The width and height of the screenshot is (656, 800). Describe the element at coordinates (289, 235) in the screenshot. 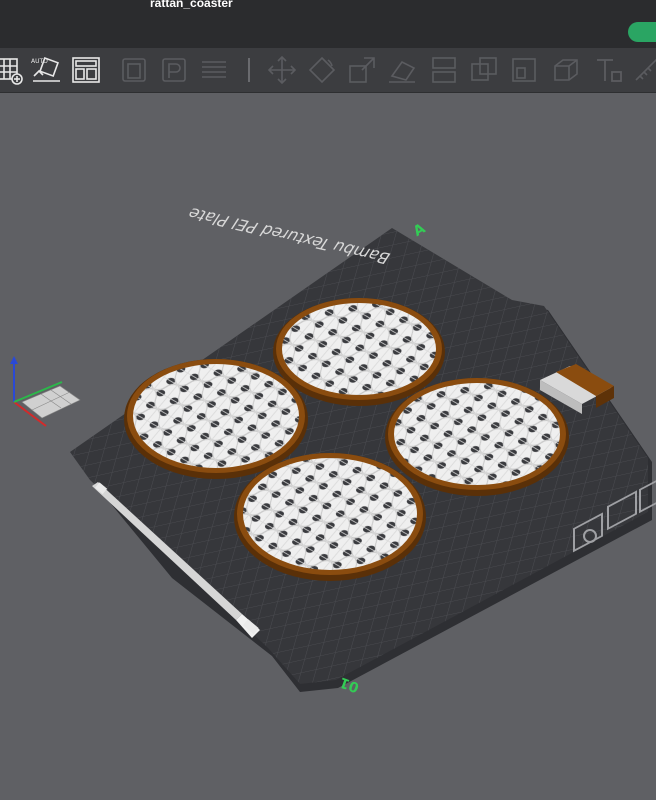

I see `plate-label: Bambu Textured PEI Plate` at that location.